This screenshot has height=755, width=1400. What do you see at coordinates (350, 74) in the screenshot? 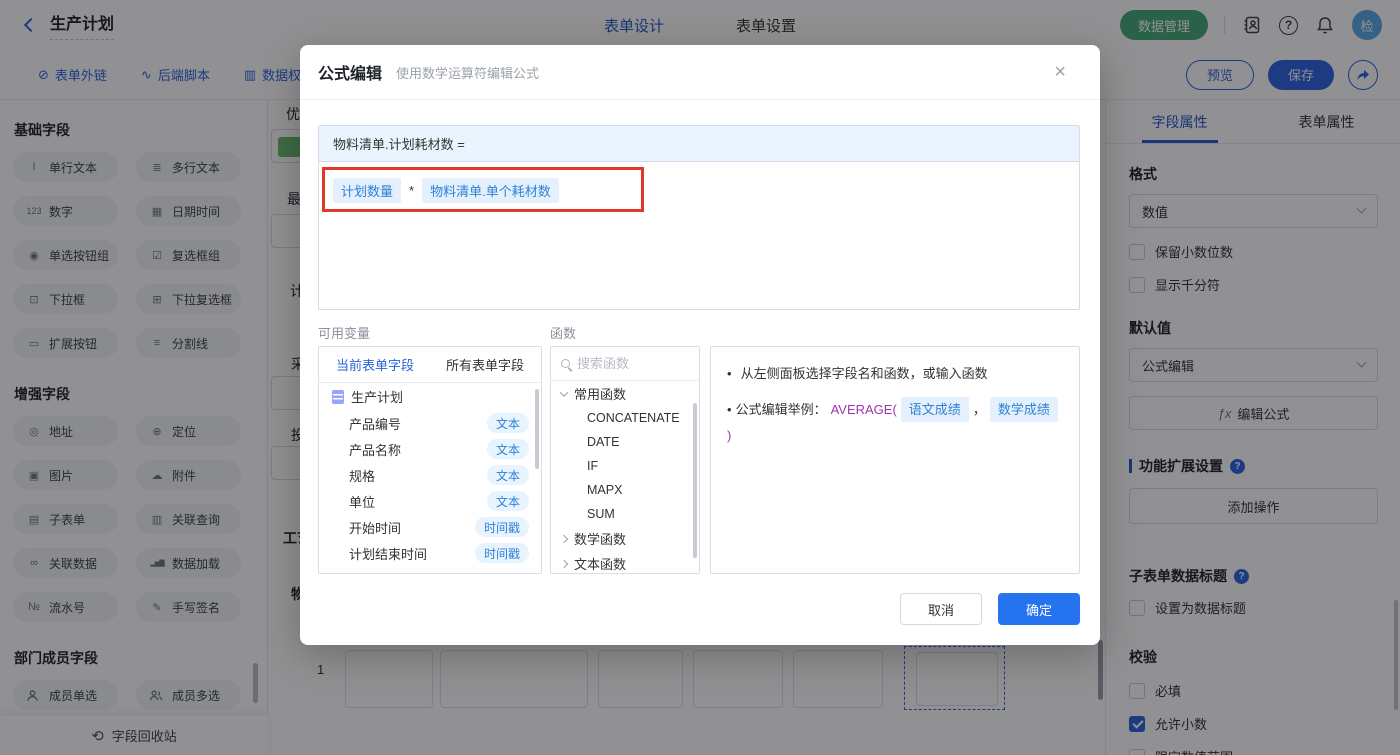
I see `modal-title: 公式编辑` at bounding box center [350, 74].